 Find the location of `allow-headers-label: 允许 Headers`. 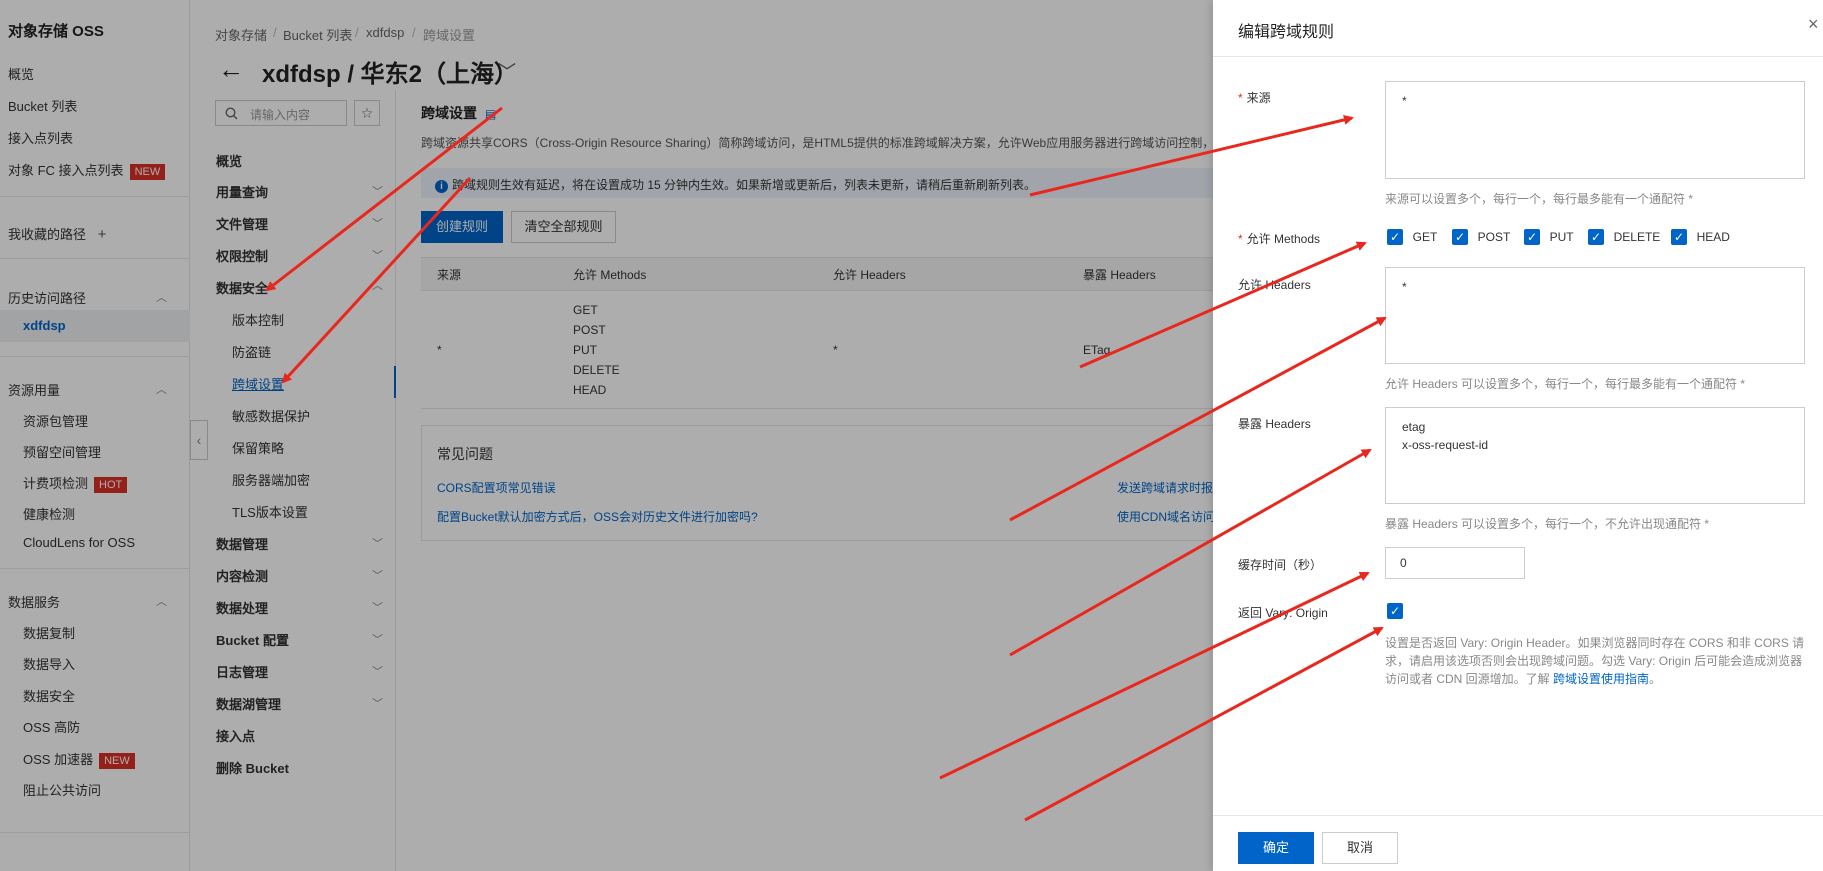

allow-headers-label: 允许 Headers is located at coordinates (1274, 285).